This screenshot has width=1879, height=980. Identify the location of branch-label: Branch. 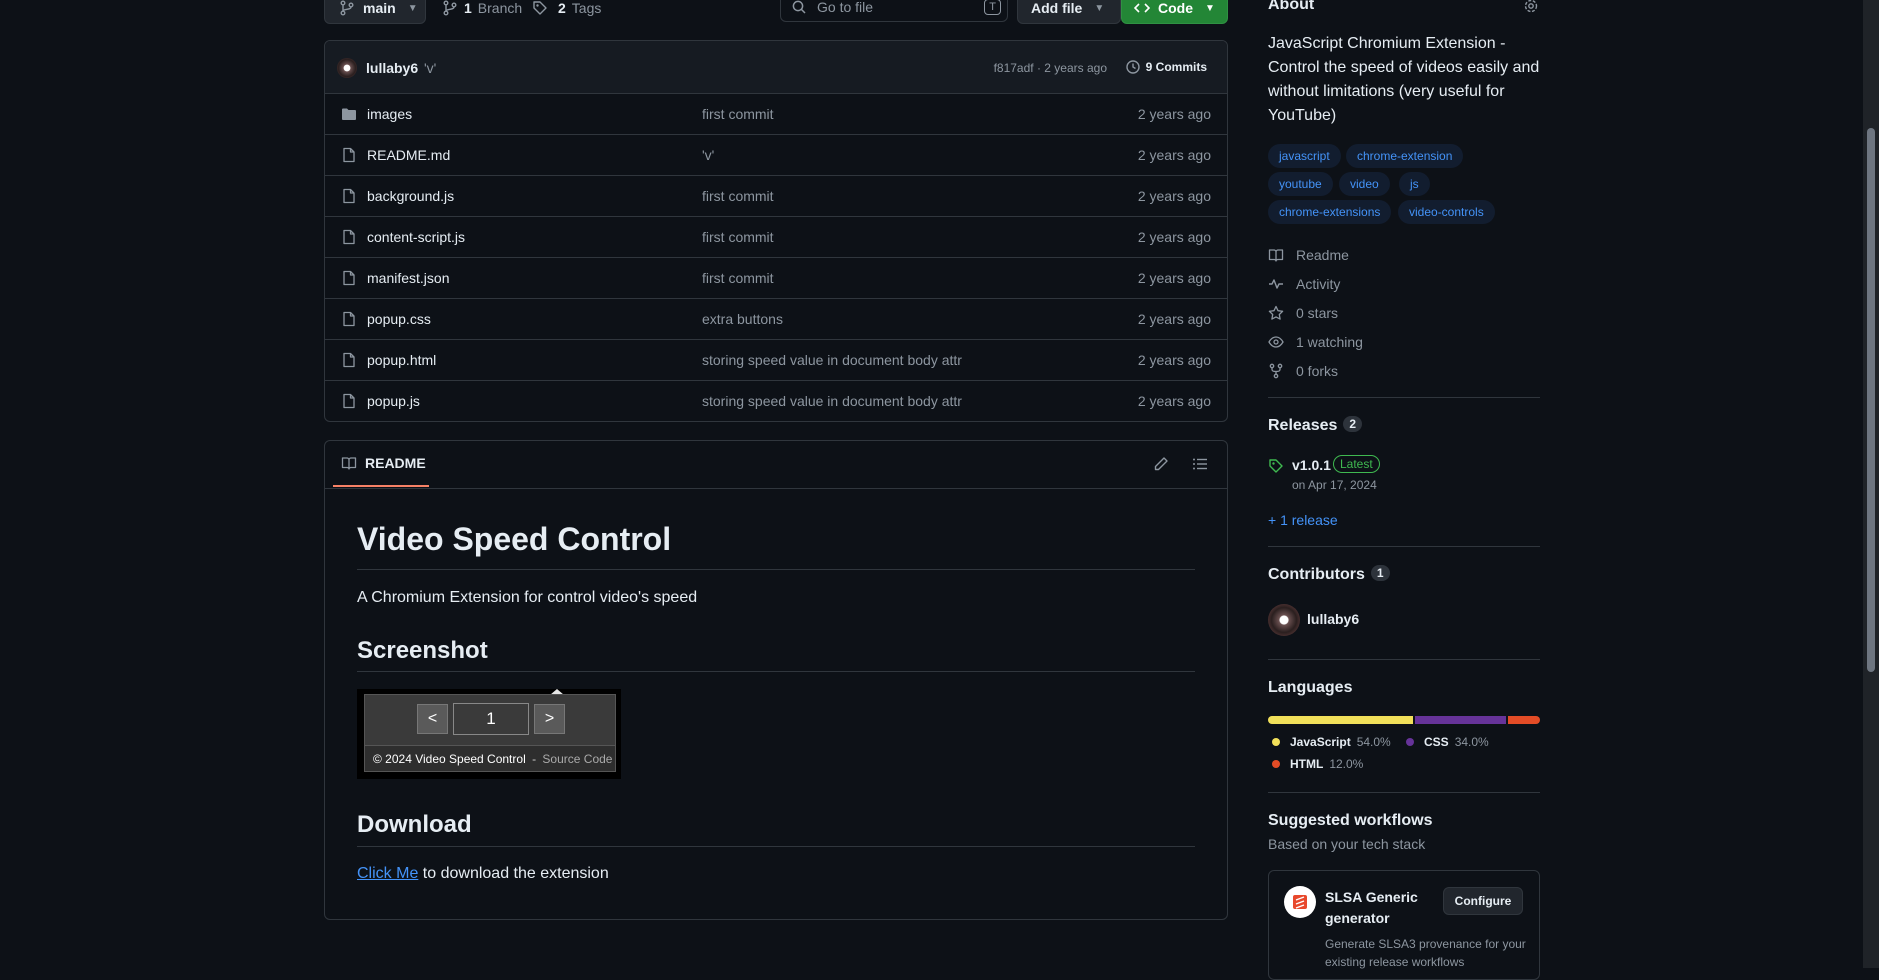
(500, 8).